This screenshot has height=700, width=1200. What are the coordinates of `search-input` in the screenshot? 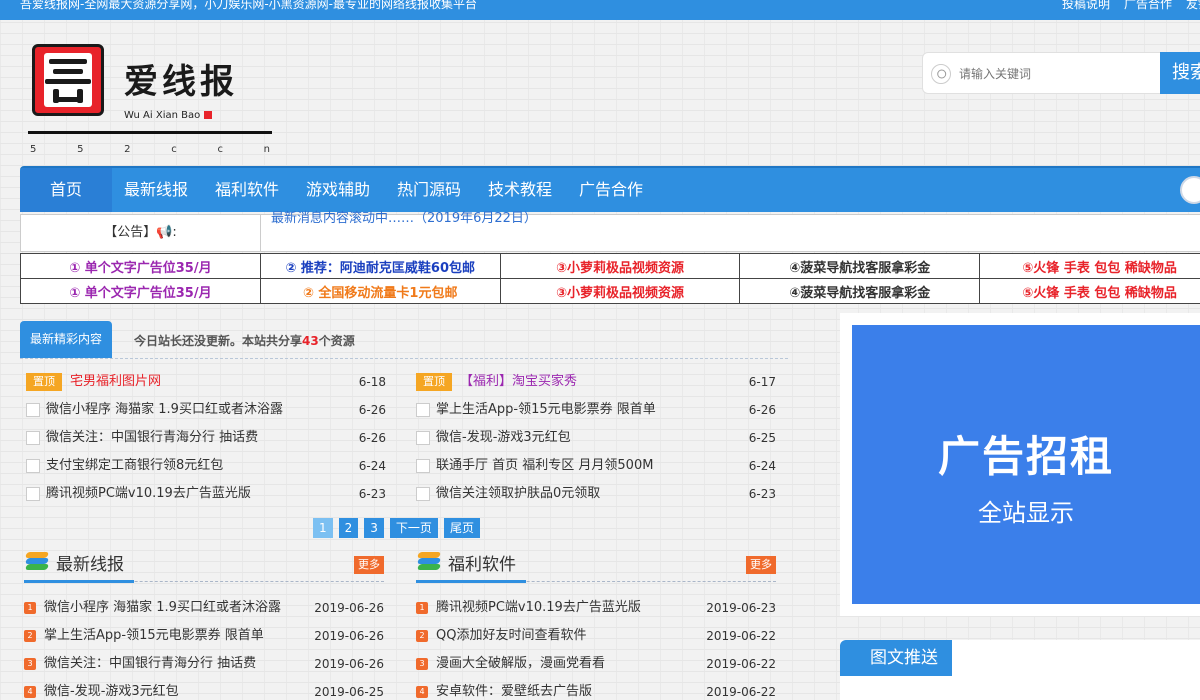 It's located at (1054, 74).